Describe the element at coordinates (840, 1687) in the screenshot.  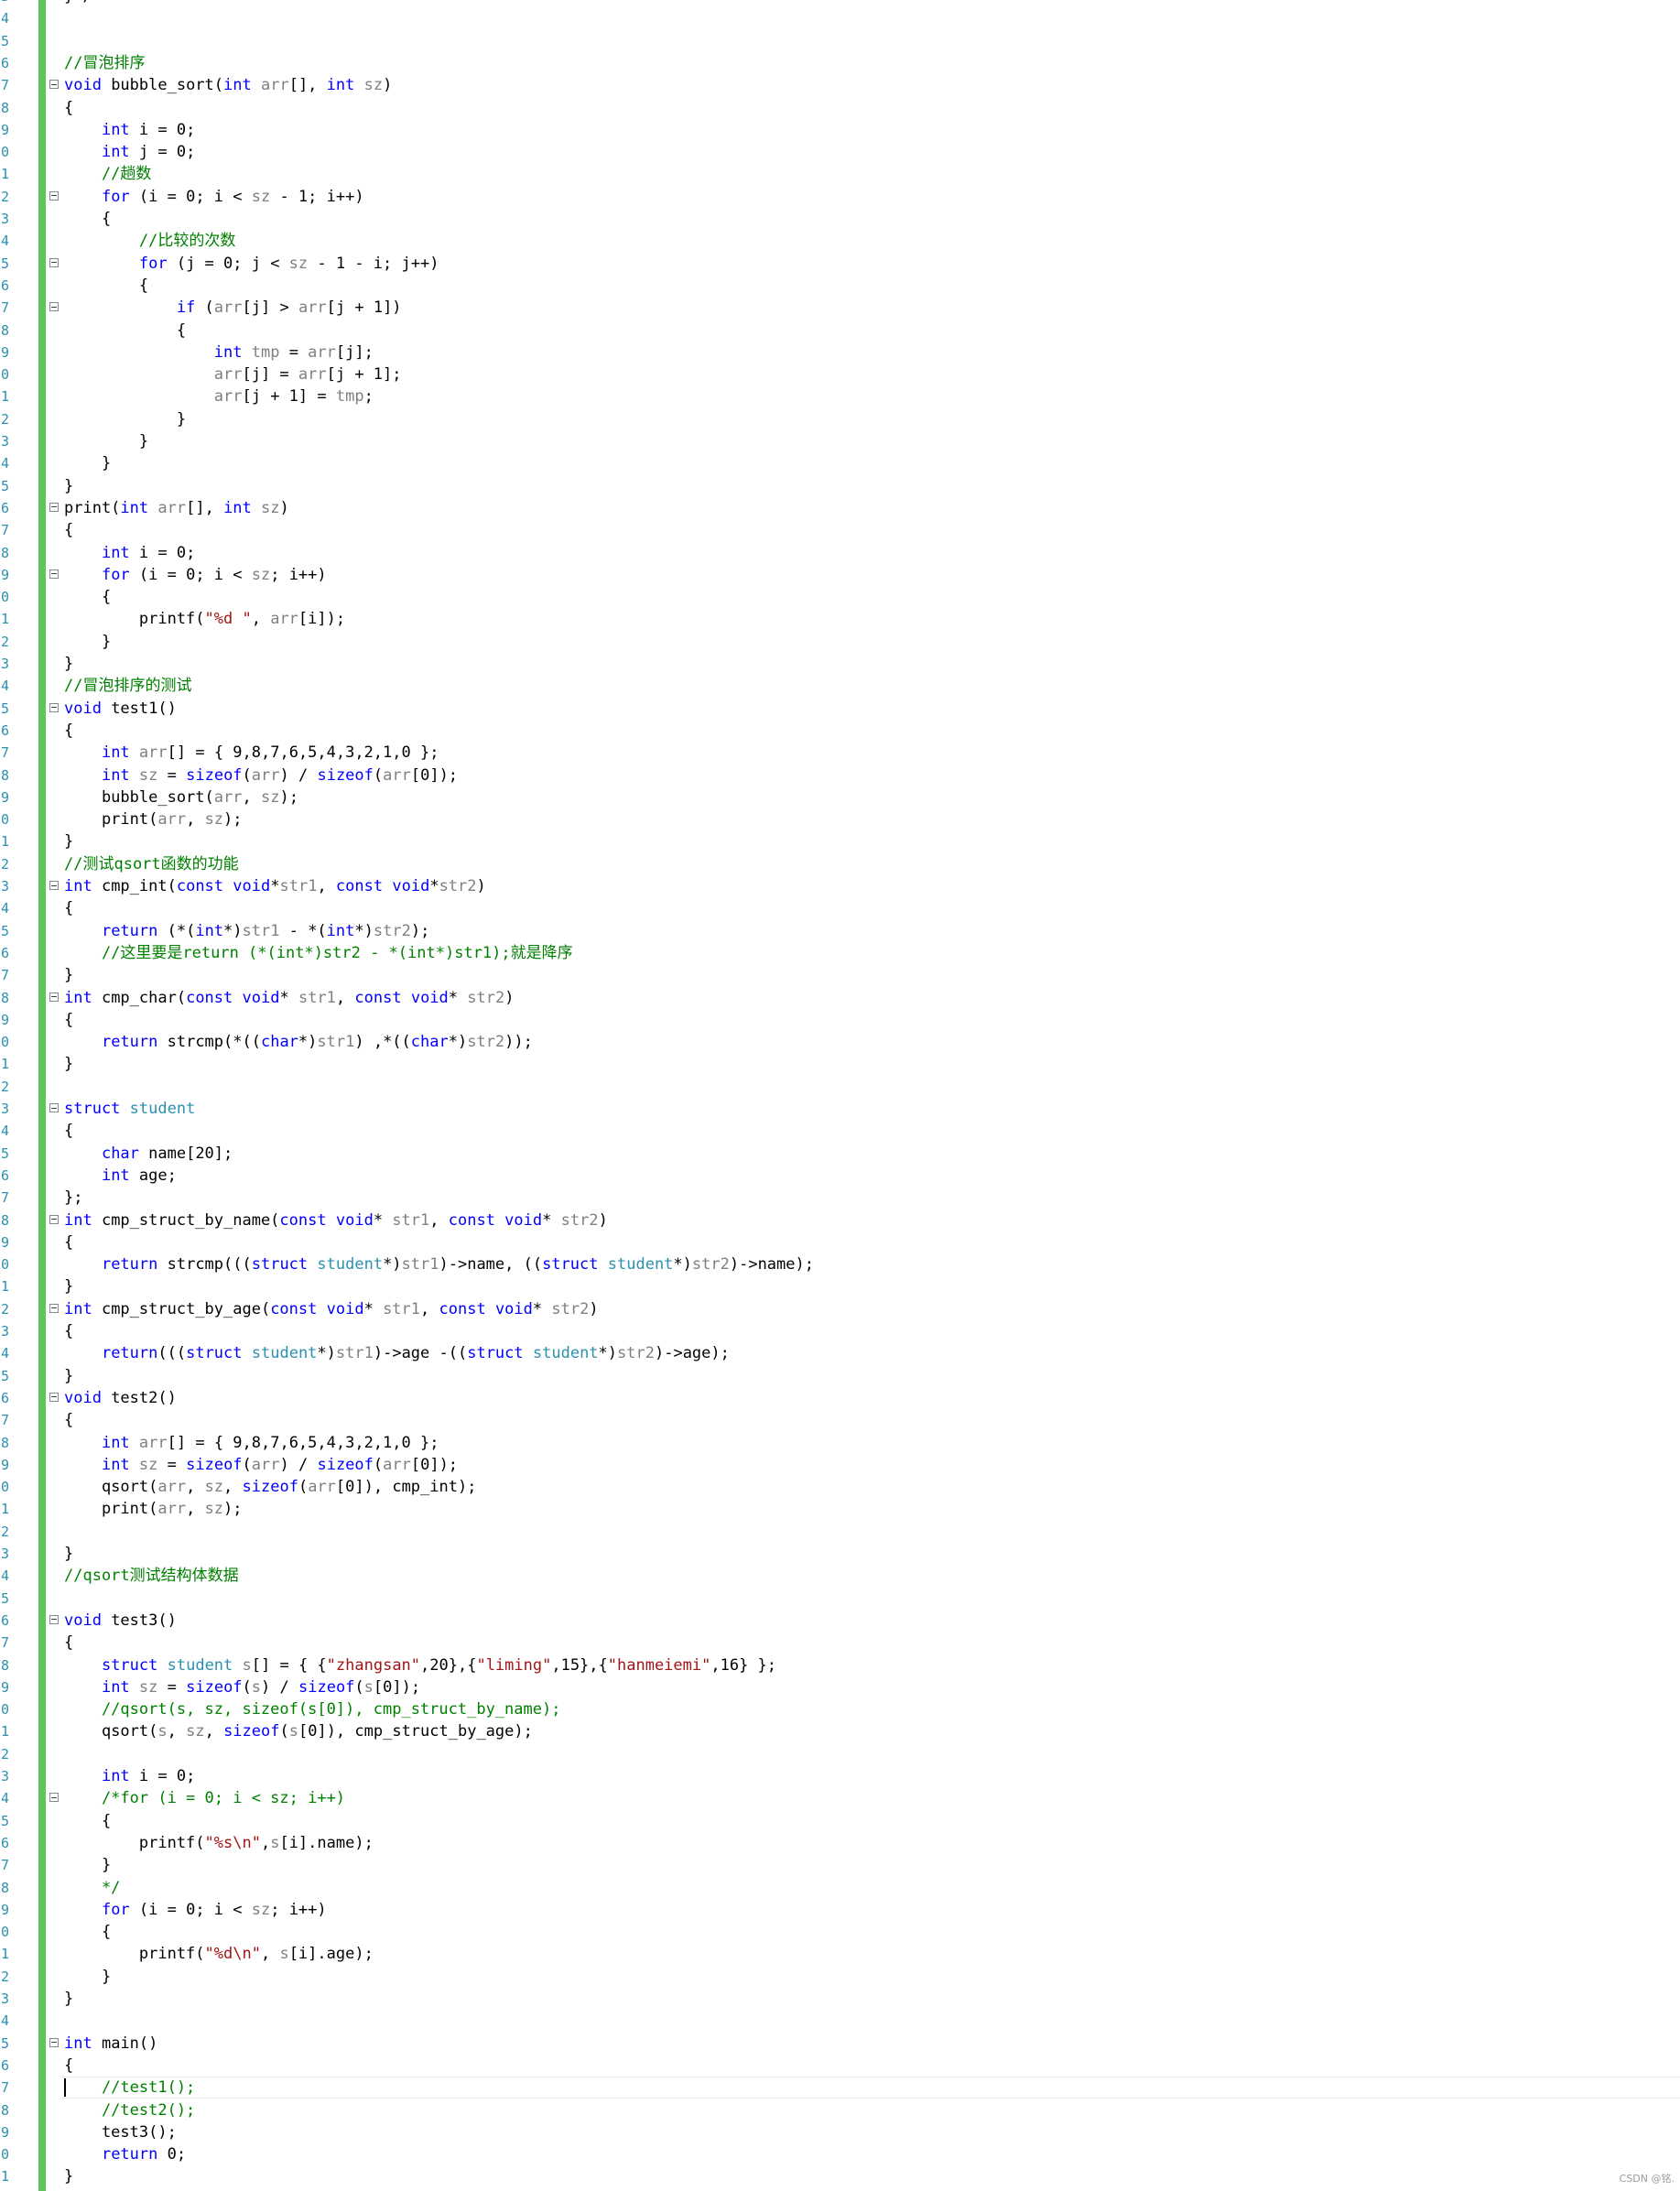
I see `code-line: 9 int sz = sizeof(s) / sizeof(s[0]);` at that location.